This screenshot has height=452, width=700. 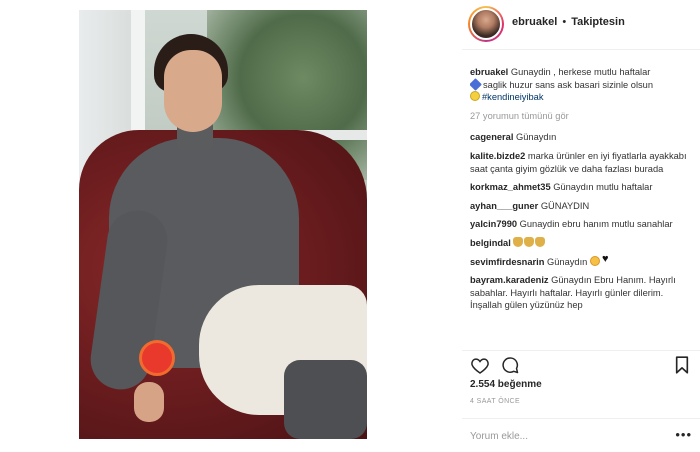 I want to click on comment-username: korkmaz_ahmet35, so click(x=510, y=187).